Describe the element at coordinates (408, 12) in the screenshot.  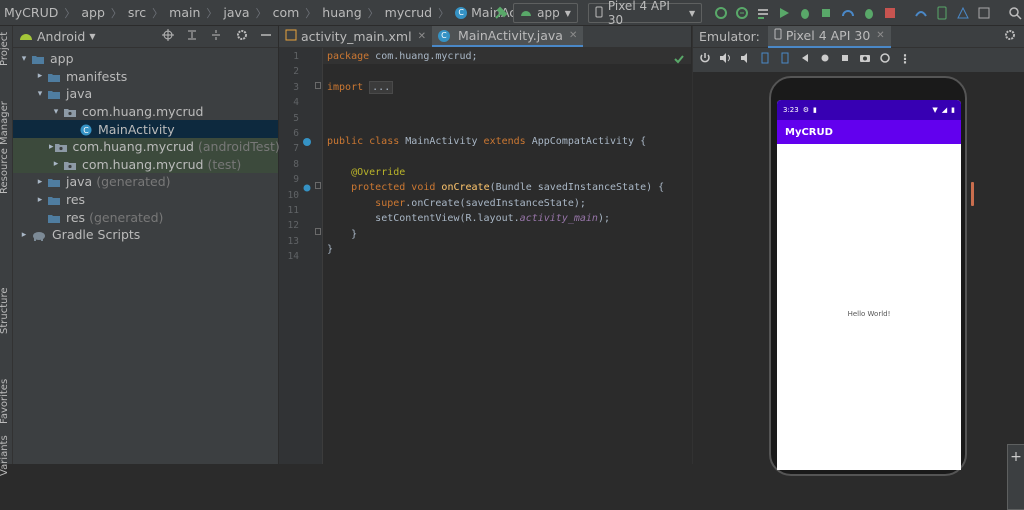
I see `breadcrumb-item: mycrud` at that location.